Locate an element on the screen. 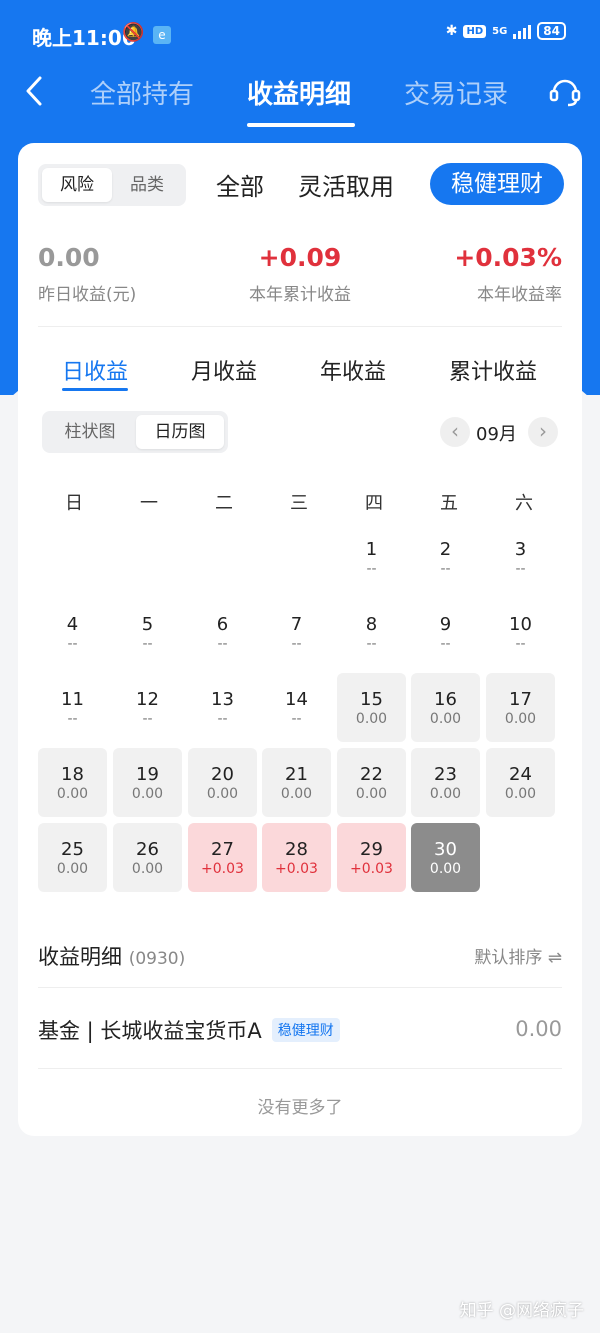  calendar-day: 26 0.00 is located at coordinates (147, 857).